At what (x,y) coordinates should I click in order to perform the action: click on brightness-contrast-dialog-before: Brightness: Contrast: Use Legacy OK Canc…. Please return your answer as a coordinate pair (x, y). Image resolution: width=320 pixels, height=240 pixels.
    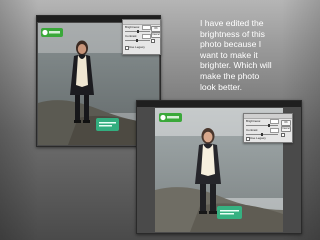
    Looking at the image, I should click on (141, 37).